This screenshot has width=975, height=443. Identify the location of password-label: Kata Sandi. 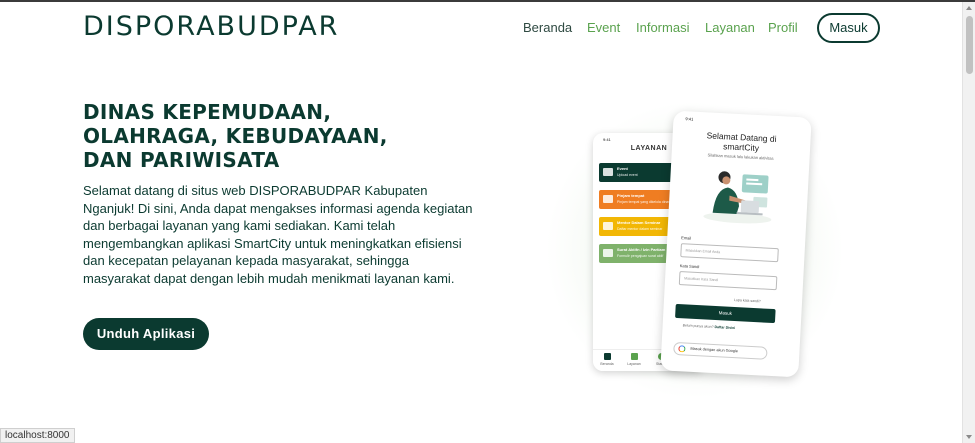
(689, 266).